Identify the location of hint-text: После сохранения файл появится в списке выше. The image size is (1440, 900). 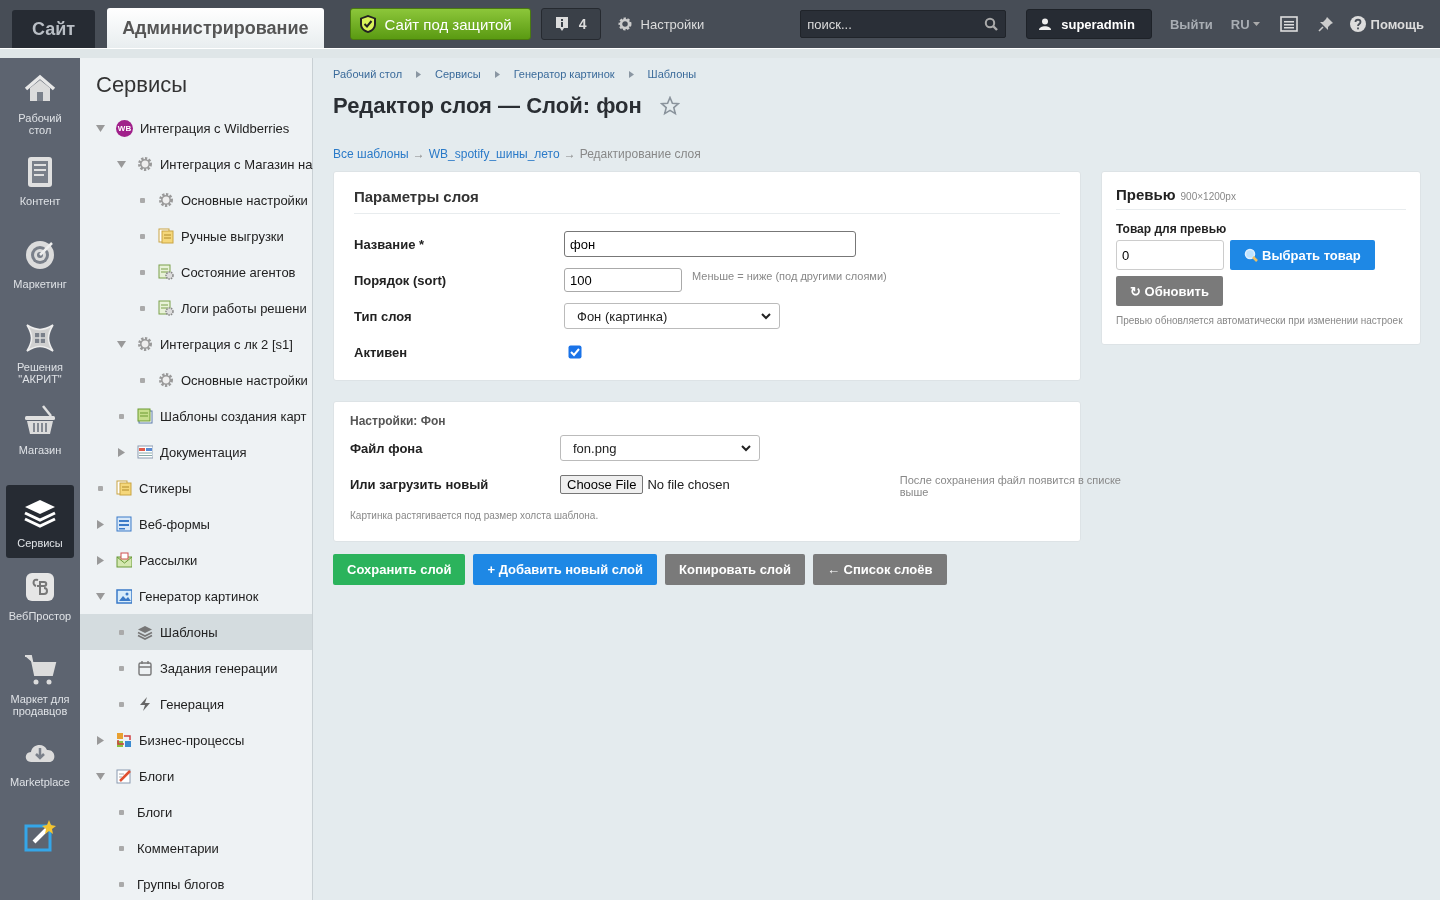
(1010, 486).